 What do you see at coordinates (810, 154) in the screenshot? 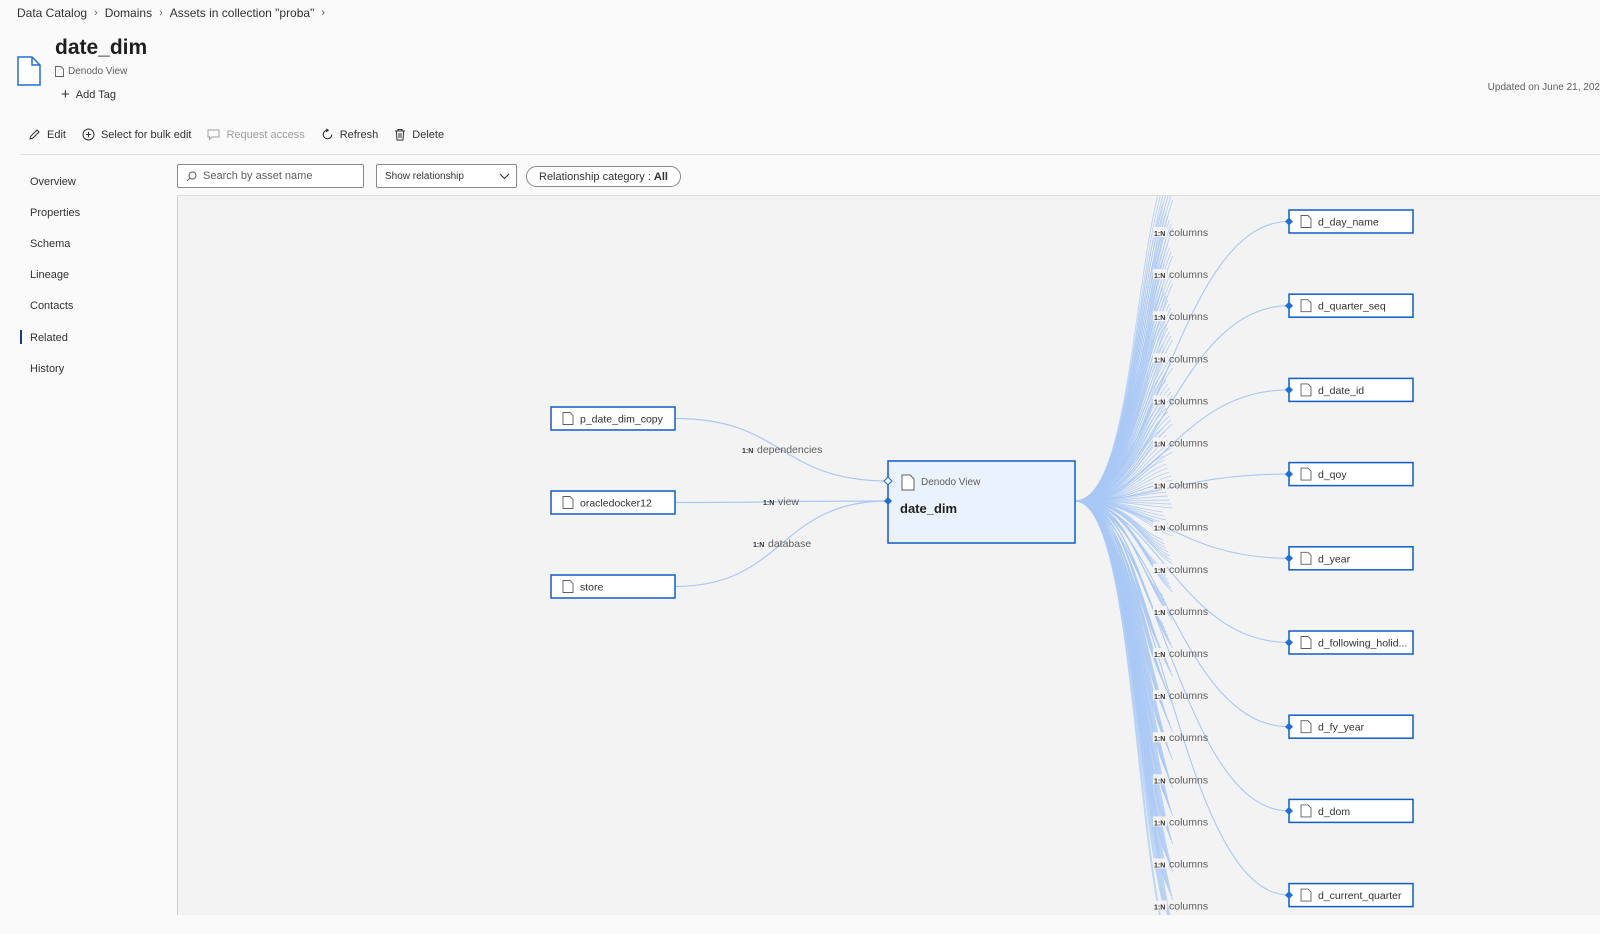
I see `header-divider` at bounding box center [810, 154].